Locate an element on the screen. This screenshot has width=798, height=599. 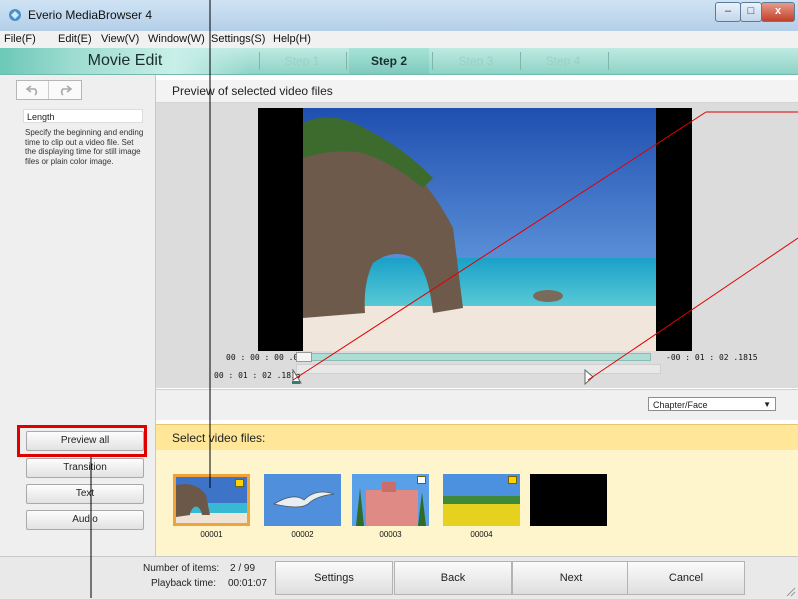
preview-options-bar: Chapter/Face ▼ is located at coordinates (477, 404).